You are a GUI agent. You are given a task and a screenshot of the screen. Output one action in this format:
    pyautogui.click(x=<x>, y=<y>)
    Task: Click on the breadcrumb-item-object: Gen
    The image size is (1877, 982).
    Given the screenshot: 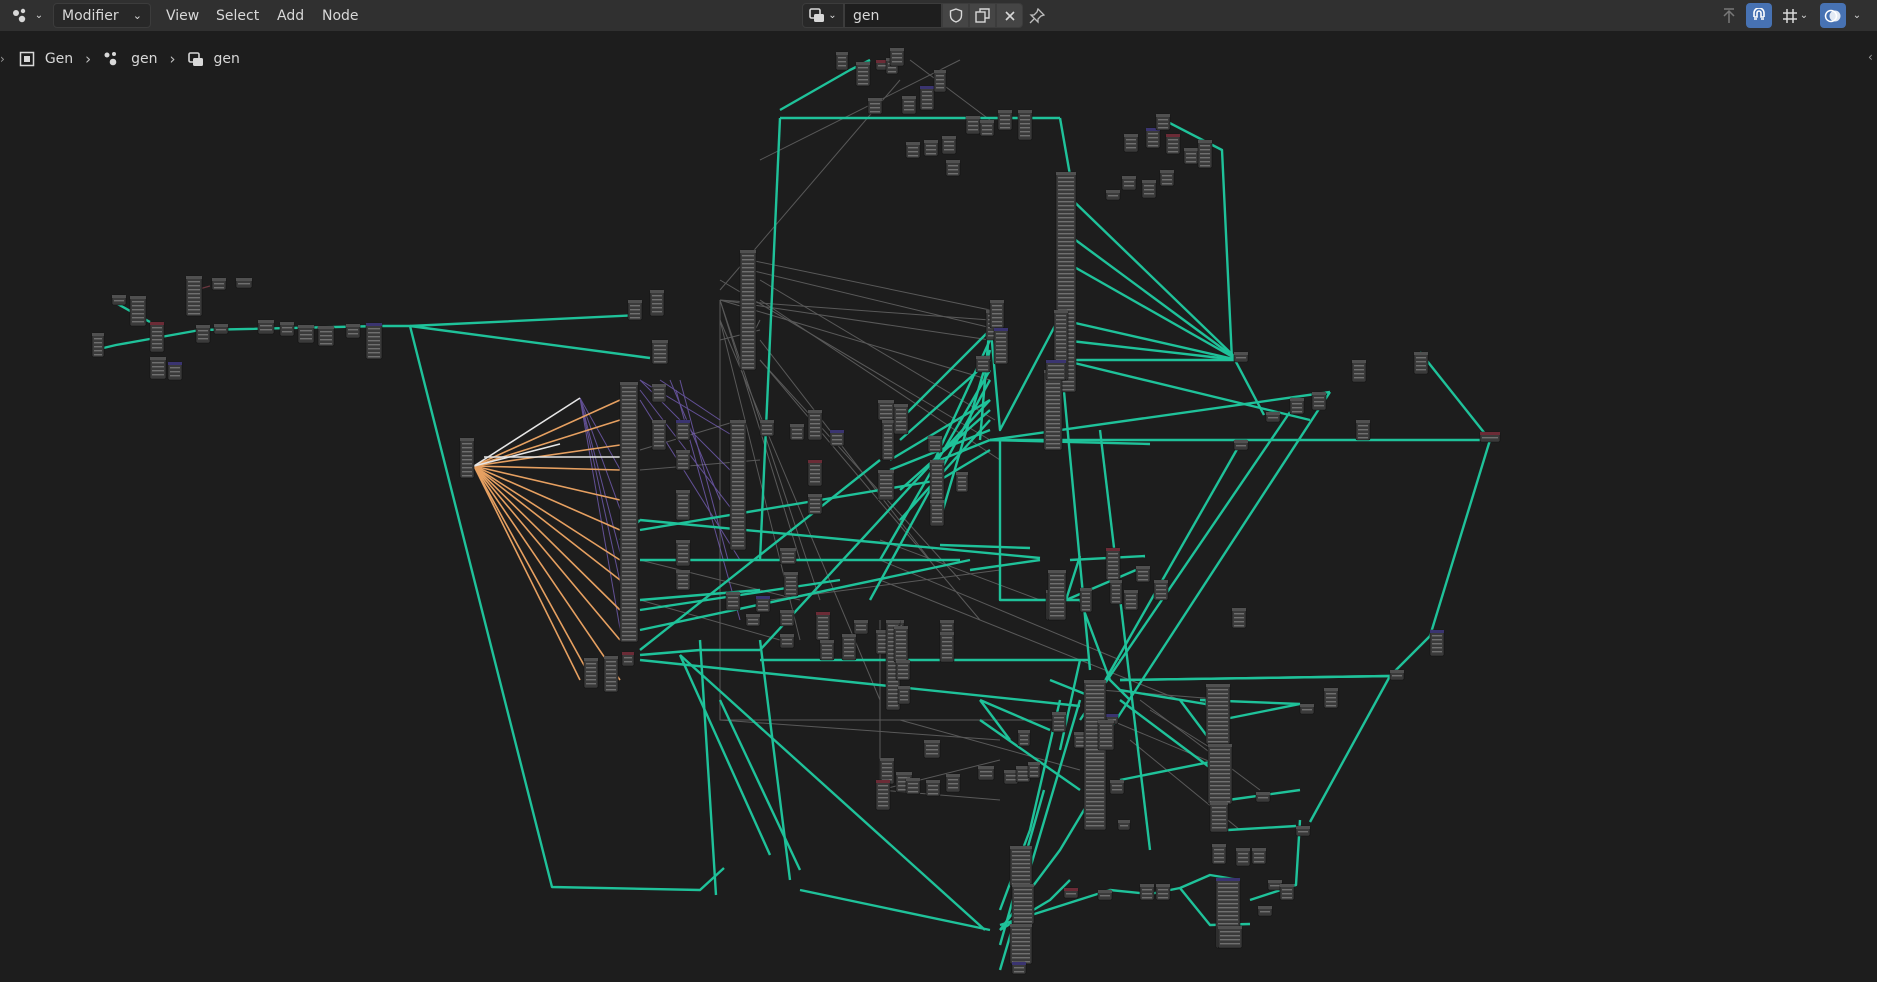 What is the action you would take?
    pyautogui.click(x=46, y=59)
    